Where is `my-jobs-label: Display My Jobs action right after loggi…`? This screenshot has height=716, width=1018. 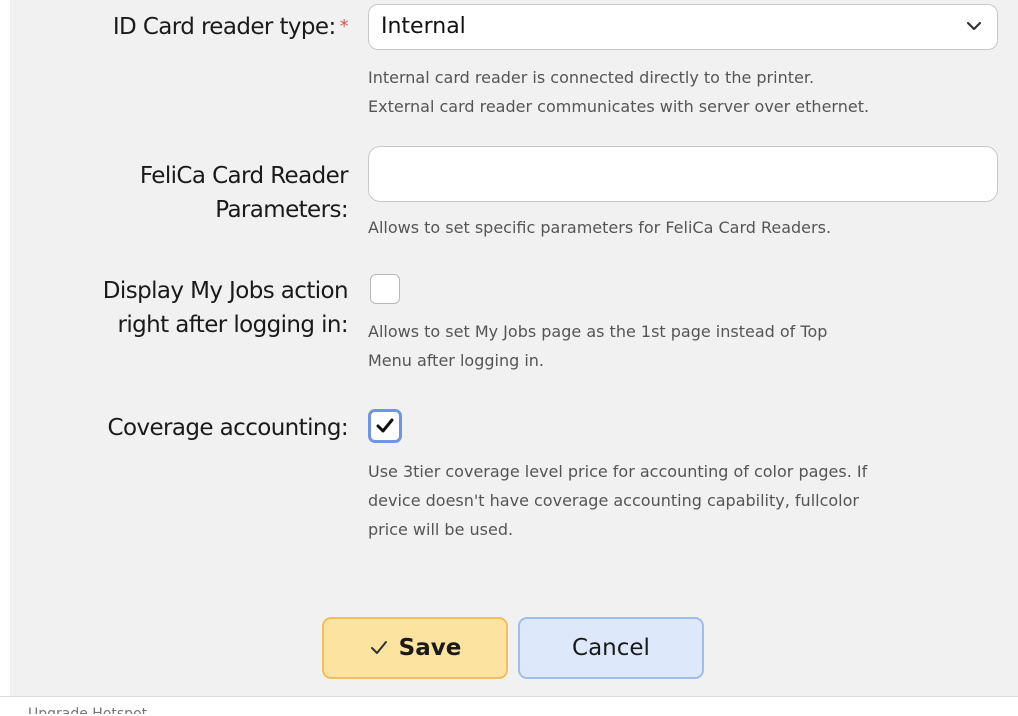
my-jobs-label: Display My Jobs action right after loggi… is located at coordinates (225, 308).